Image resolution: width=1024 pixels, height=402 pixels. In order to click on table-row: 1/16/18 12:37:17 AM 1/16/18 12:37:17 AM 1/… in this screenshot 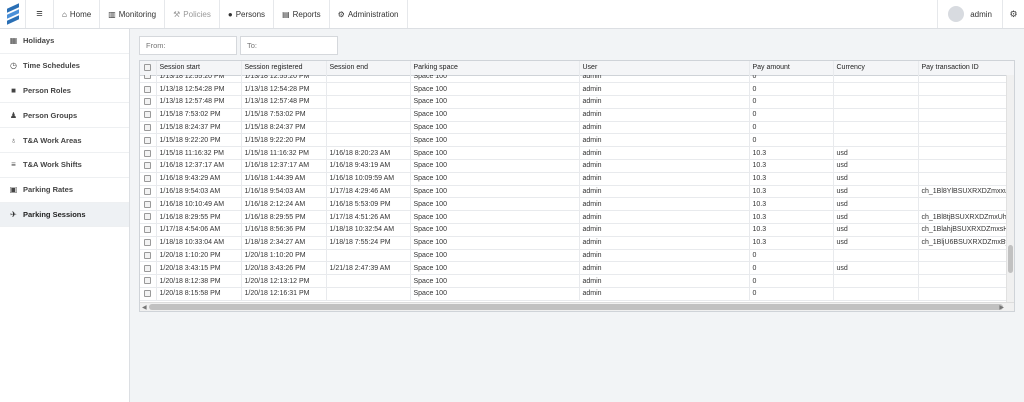, I will do `click(577, 166)`.